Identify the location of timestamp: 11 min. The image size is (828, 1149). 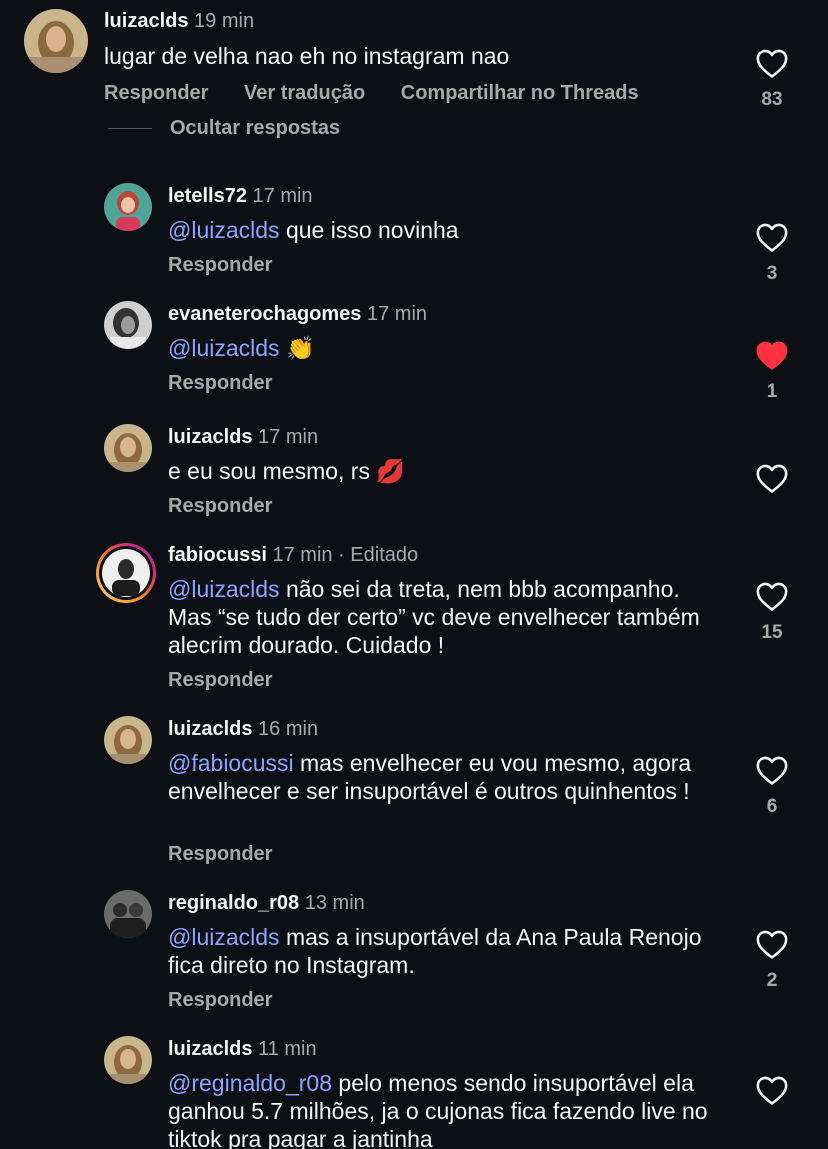
(287, 1049).